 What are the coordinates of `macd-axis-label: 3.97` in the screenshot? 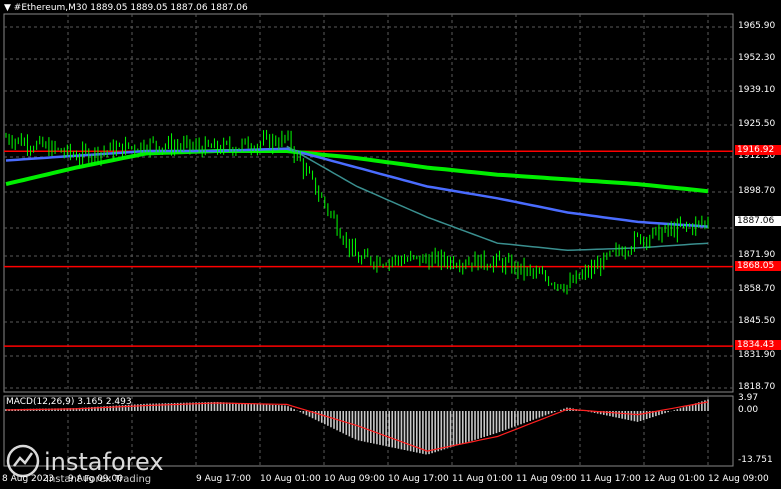 It's located at (748, 398).